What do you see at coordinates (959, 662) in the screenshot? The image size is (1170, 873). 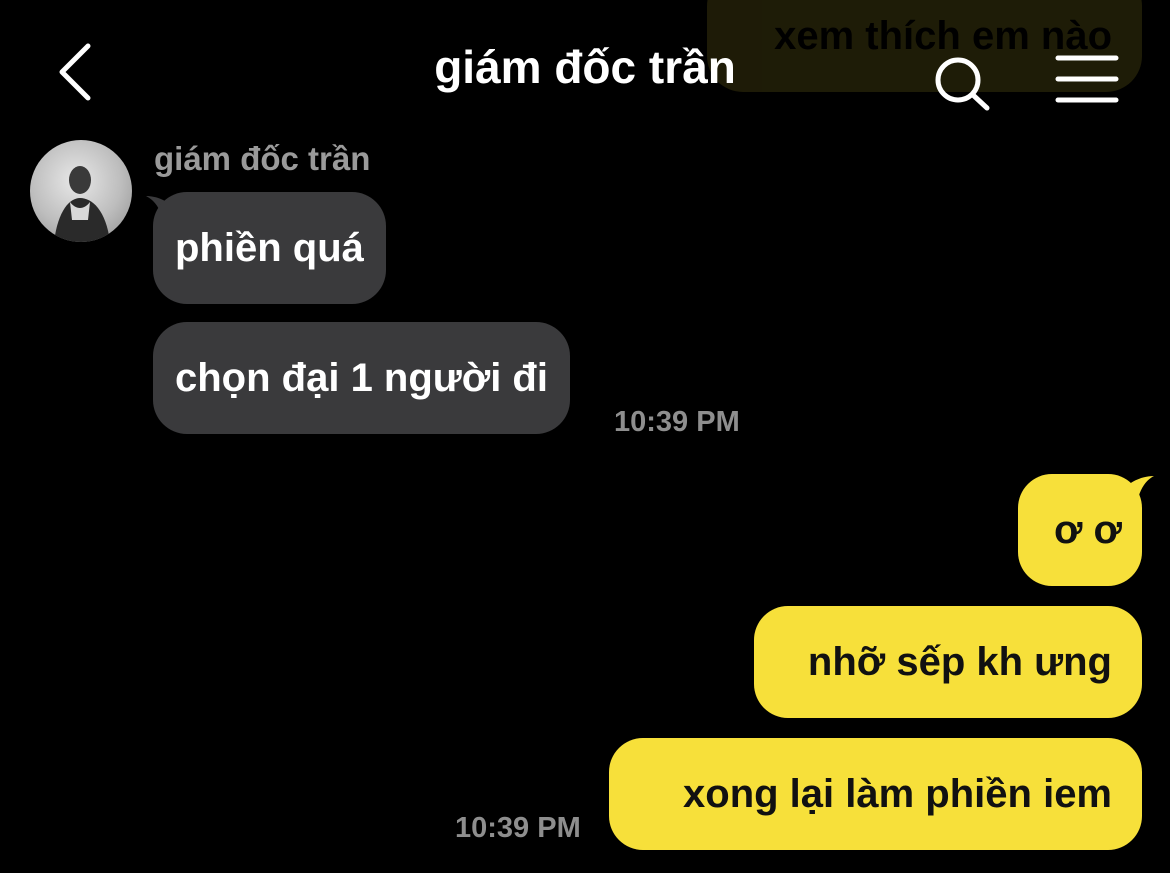 I see `outgoing-message-text: nhỡ sếp kh ưng` at bounding box center [959, 662].